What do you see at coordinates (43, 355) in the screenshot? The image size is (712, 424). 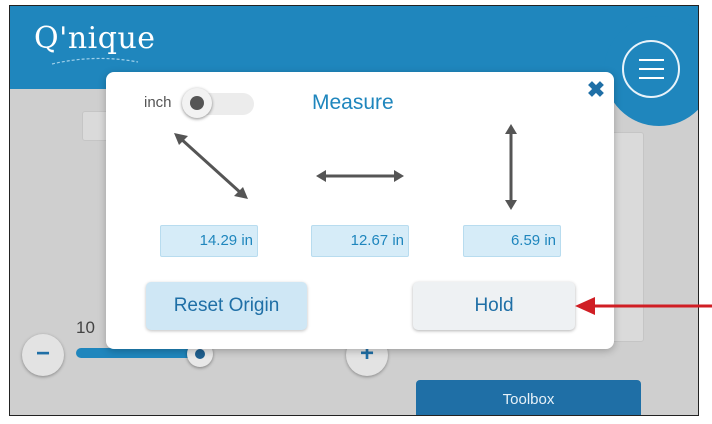 I see `zoom-out-button: −` at bounding box center [43, 355].